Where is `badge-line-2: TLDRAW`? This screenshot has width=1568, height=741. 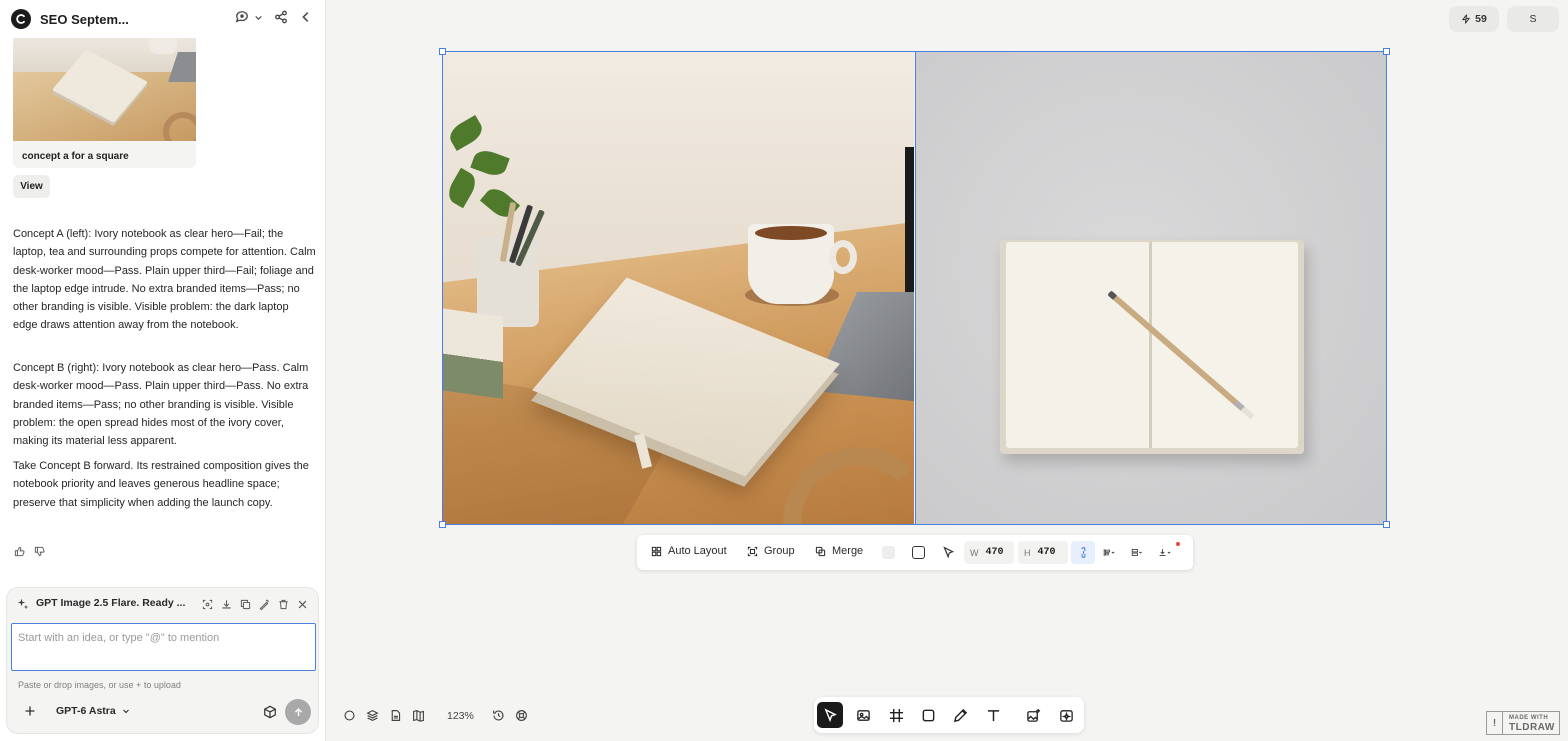 badge-line-2: TLDRAW is located at coordinates (1532, 727).